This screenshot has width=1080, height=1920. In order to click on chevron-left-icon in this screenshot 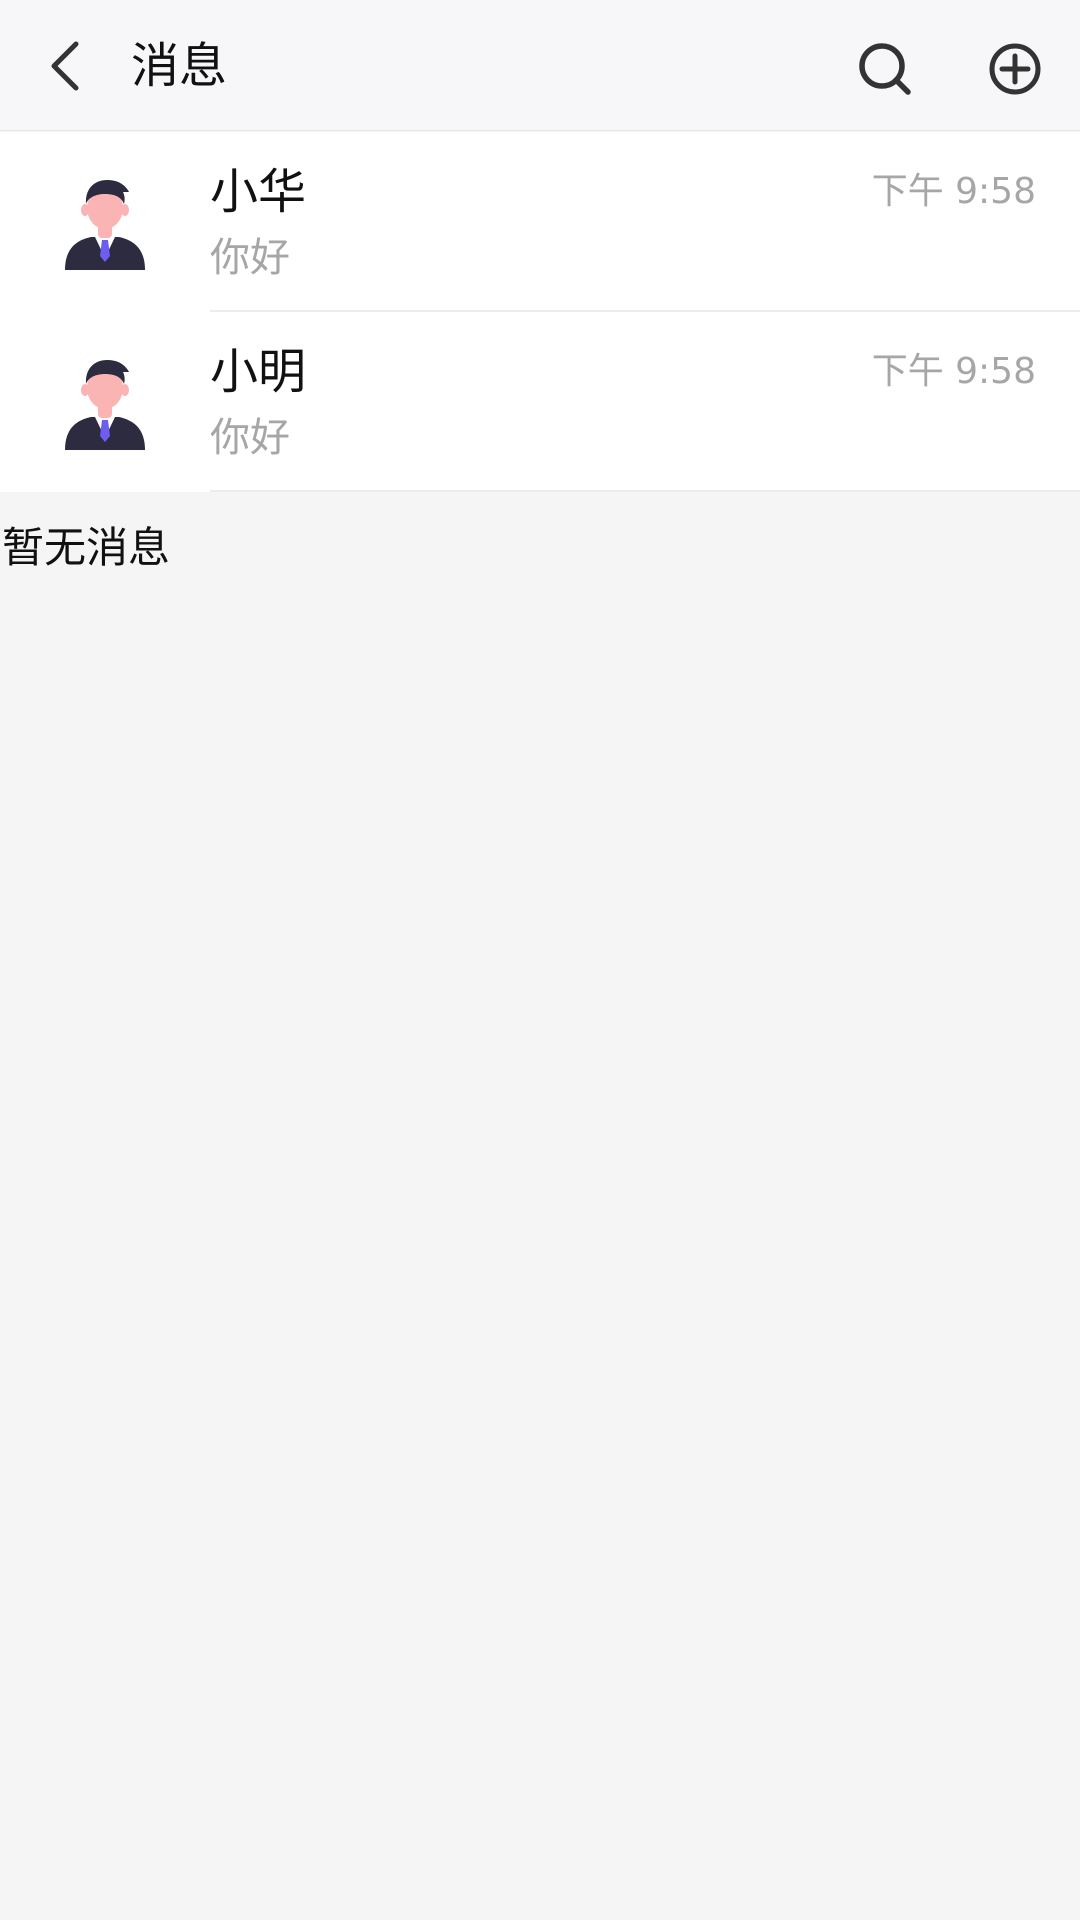, I will do `click(65, 66)`.